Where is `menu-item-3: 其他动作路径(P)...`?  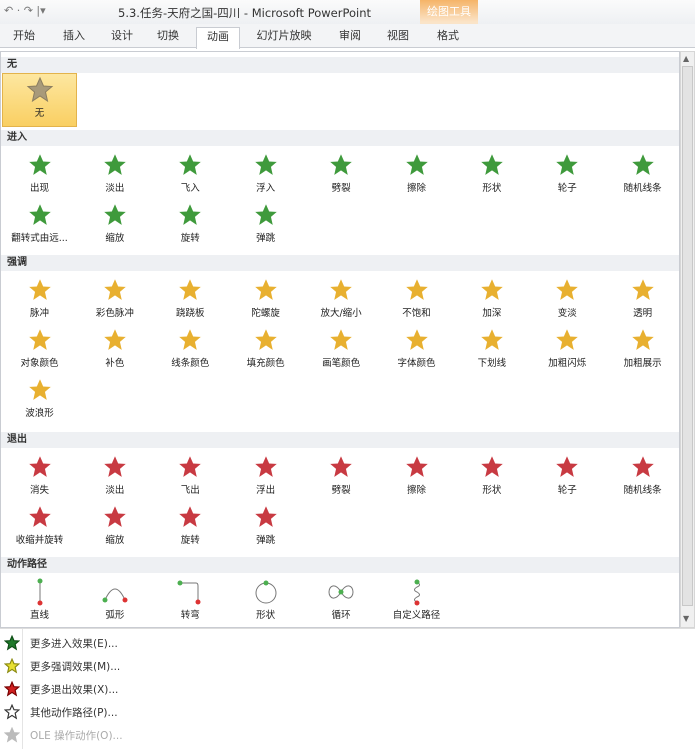 menu-item-3: 其他动作路径(P)... is located at coordinates (347, 711).